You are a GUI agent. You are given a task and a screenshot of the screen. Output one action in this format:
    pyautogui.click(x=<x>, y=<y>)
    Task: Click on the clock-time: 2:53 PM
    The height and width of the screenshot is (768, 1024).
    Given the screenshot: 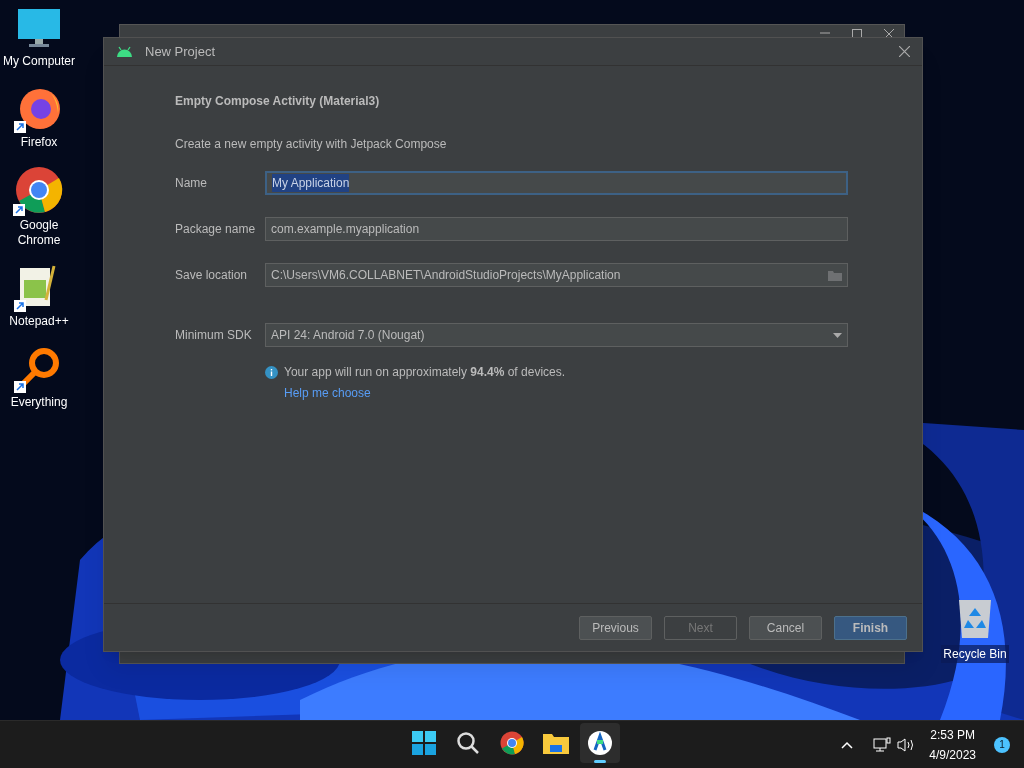 What is the action you would take?
    pyautogui.click(x=952, y=734)
    